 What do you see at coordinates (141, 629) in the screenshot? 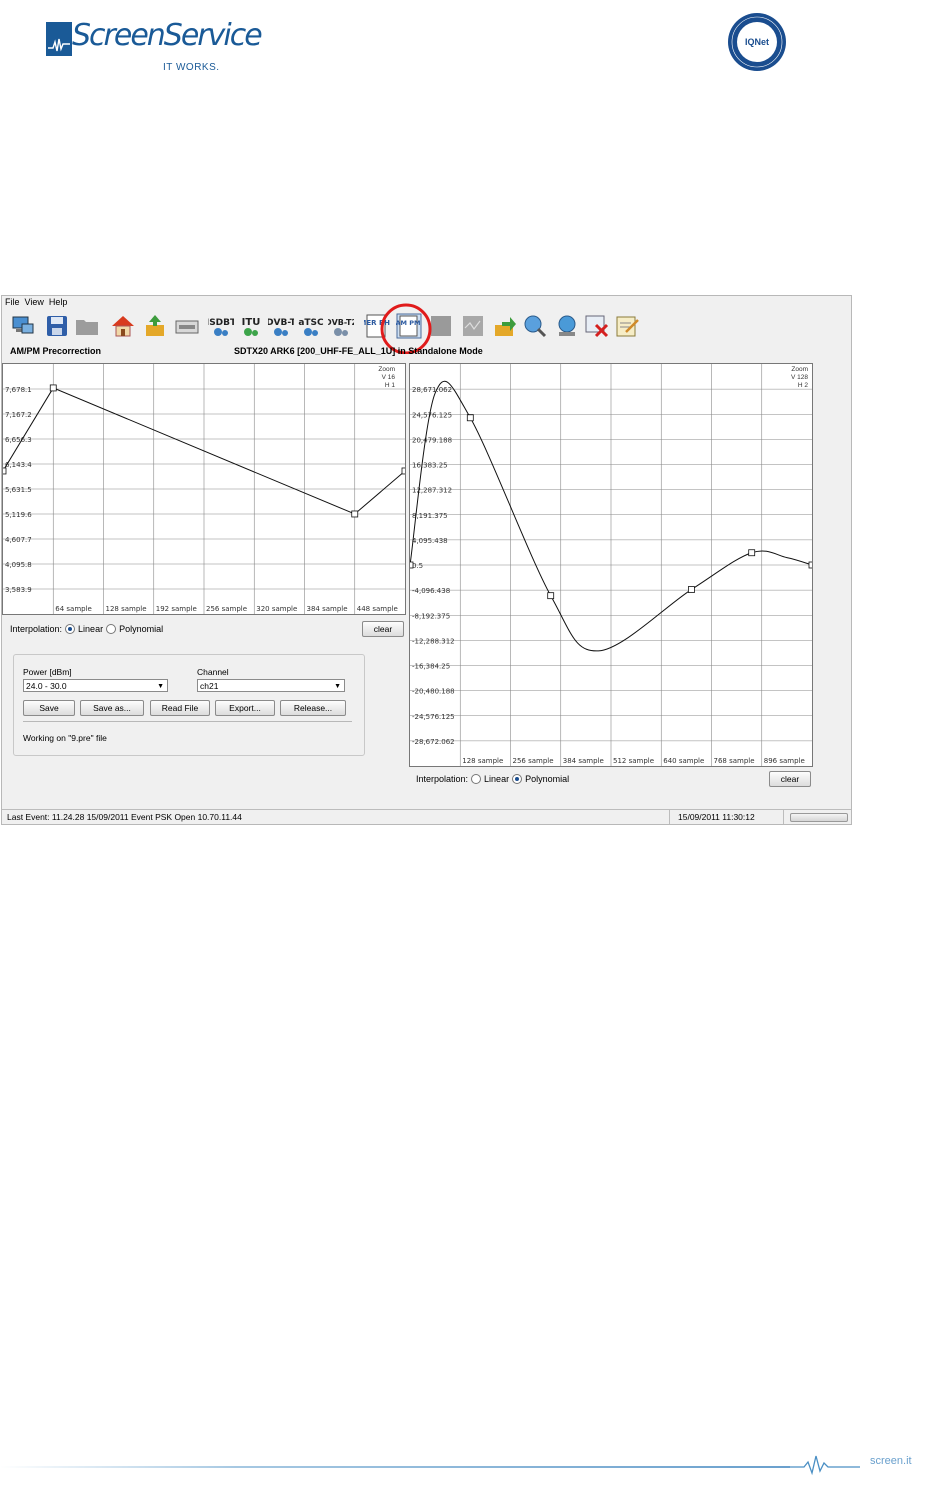
I see `left-polynomial-label: Polynomial` at bounding box center [141, 629].